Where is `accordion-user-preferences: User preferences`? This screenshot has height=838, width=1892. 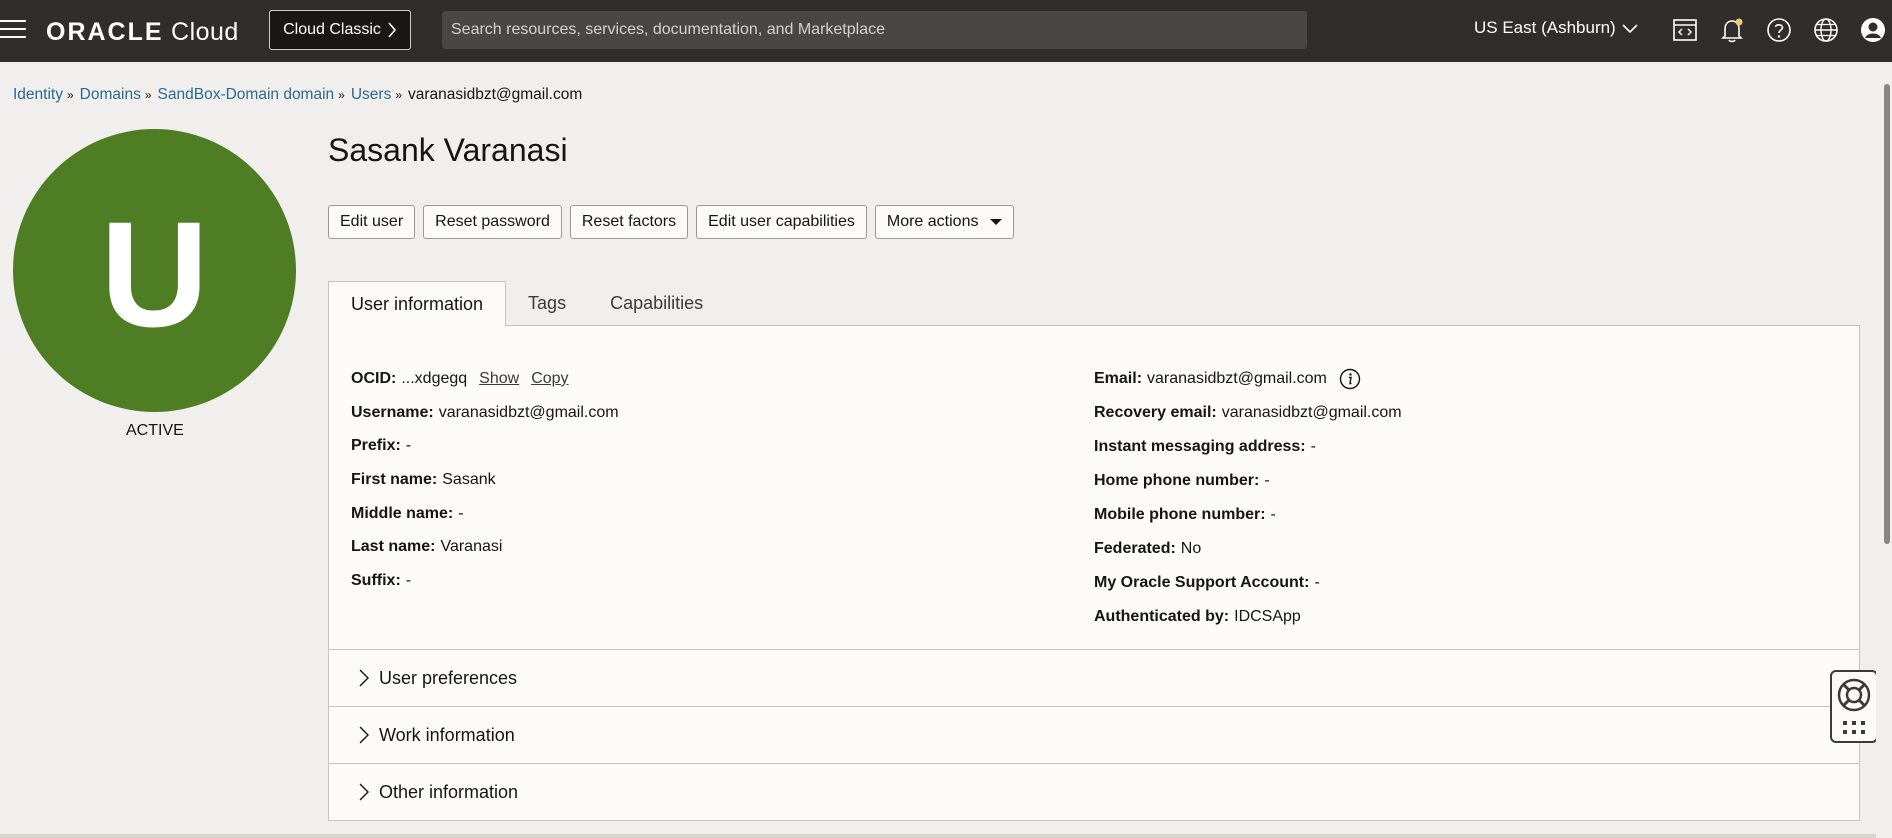 accordion-user-preferences: User preferences is located at coordinates (1094, 678).